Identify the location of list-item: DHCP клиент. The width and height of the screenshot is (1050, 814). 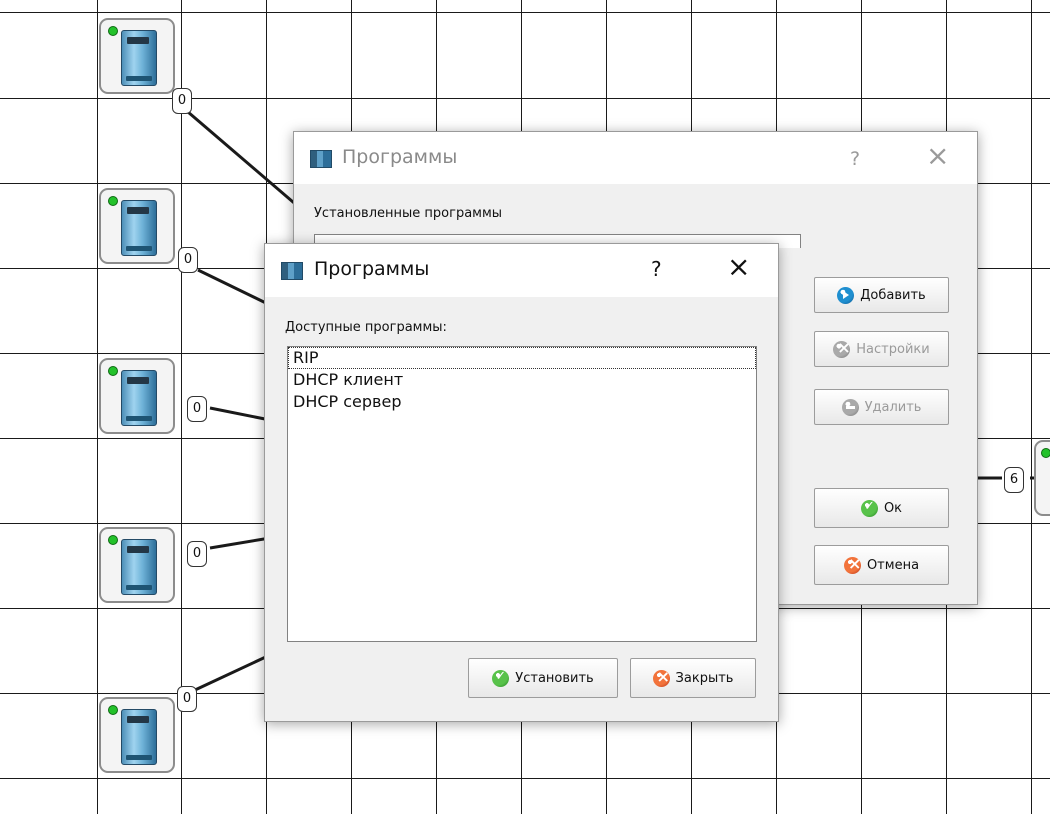
(522, 380).